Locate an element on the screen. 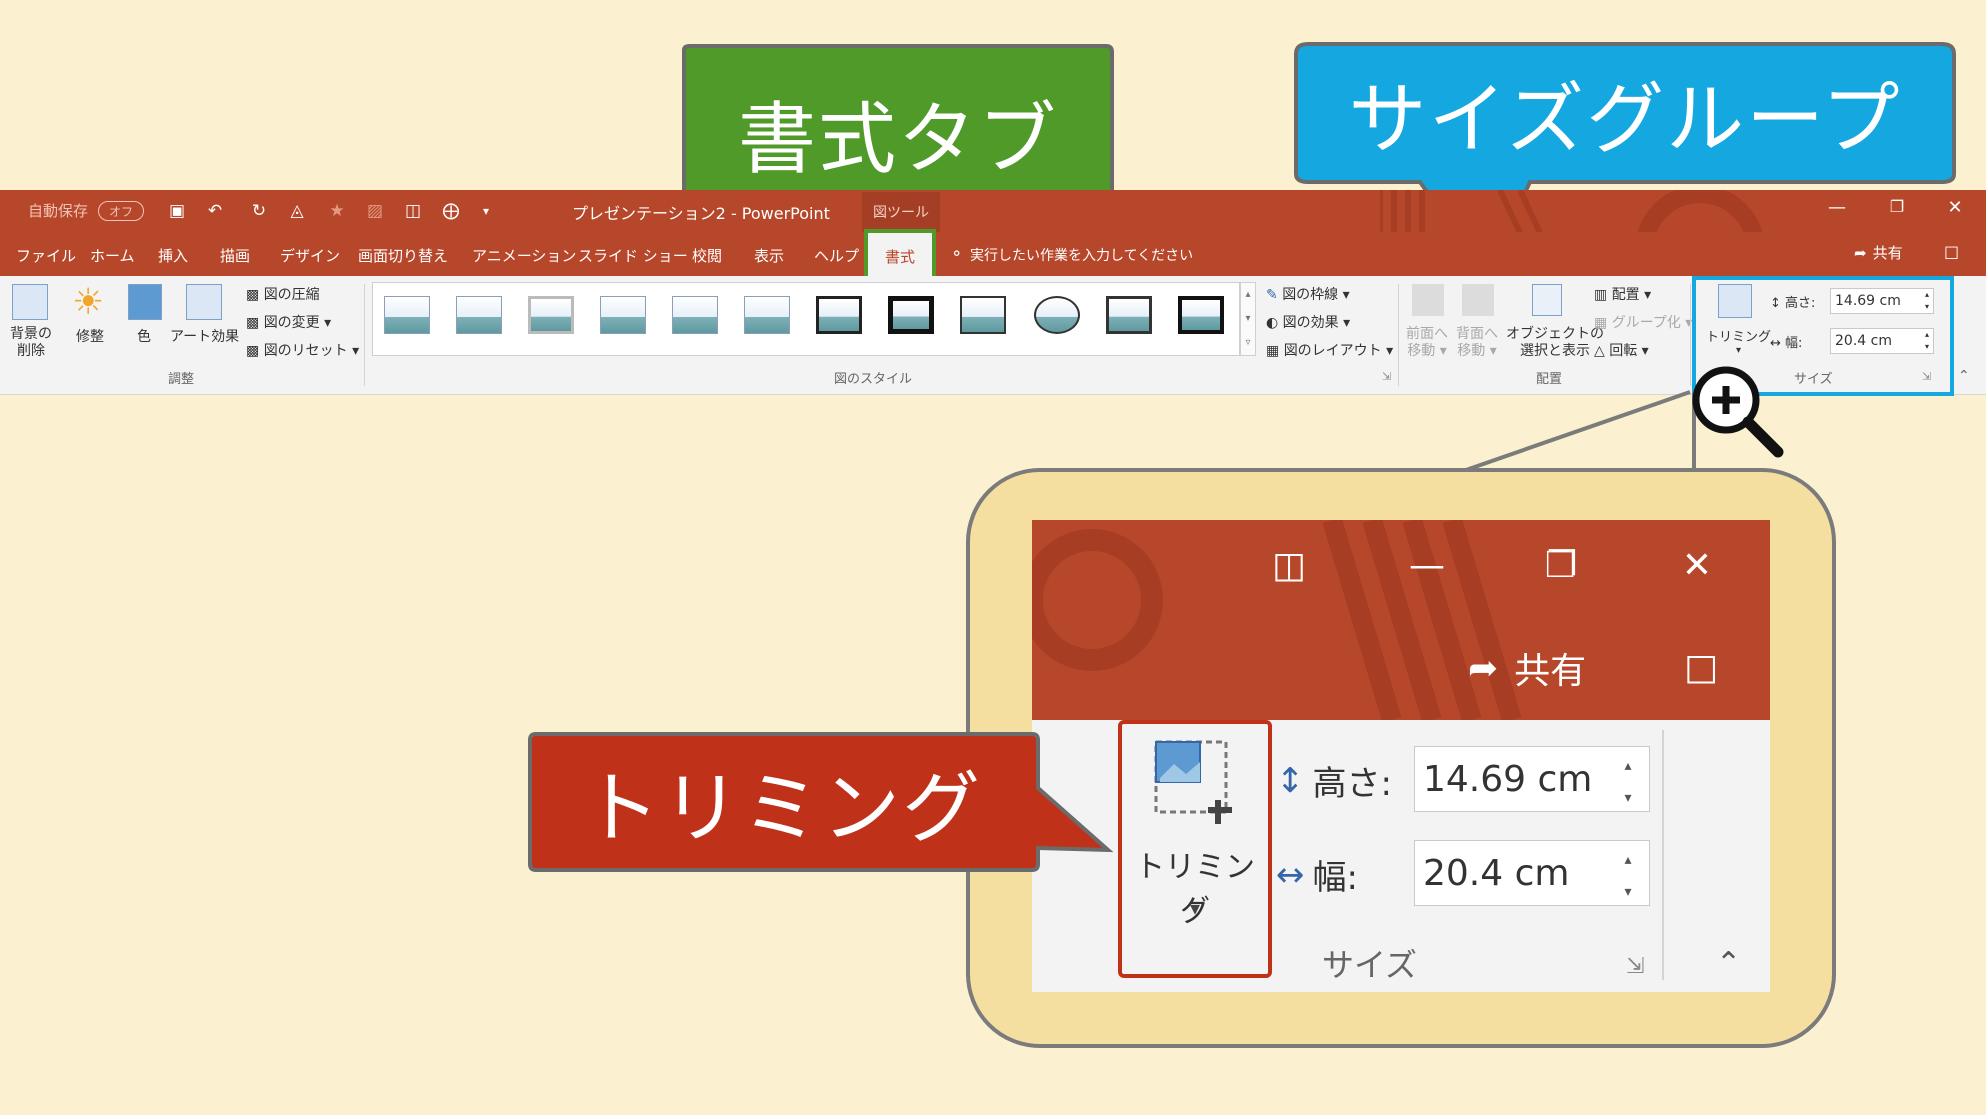 The width and height of the screenshot is (1986, 1115). zoom-restore-button: ❐ is located at coordinates (1561, 565).